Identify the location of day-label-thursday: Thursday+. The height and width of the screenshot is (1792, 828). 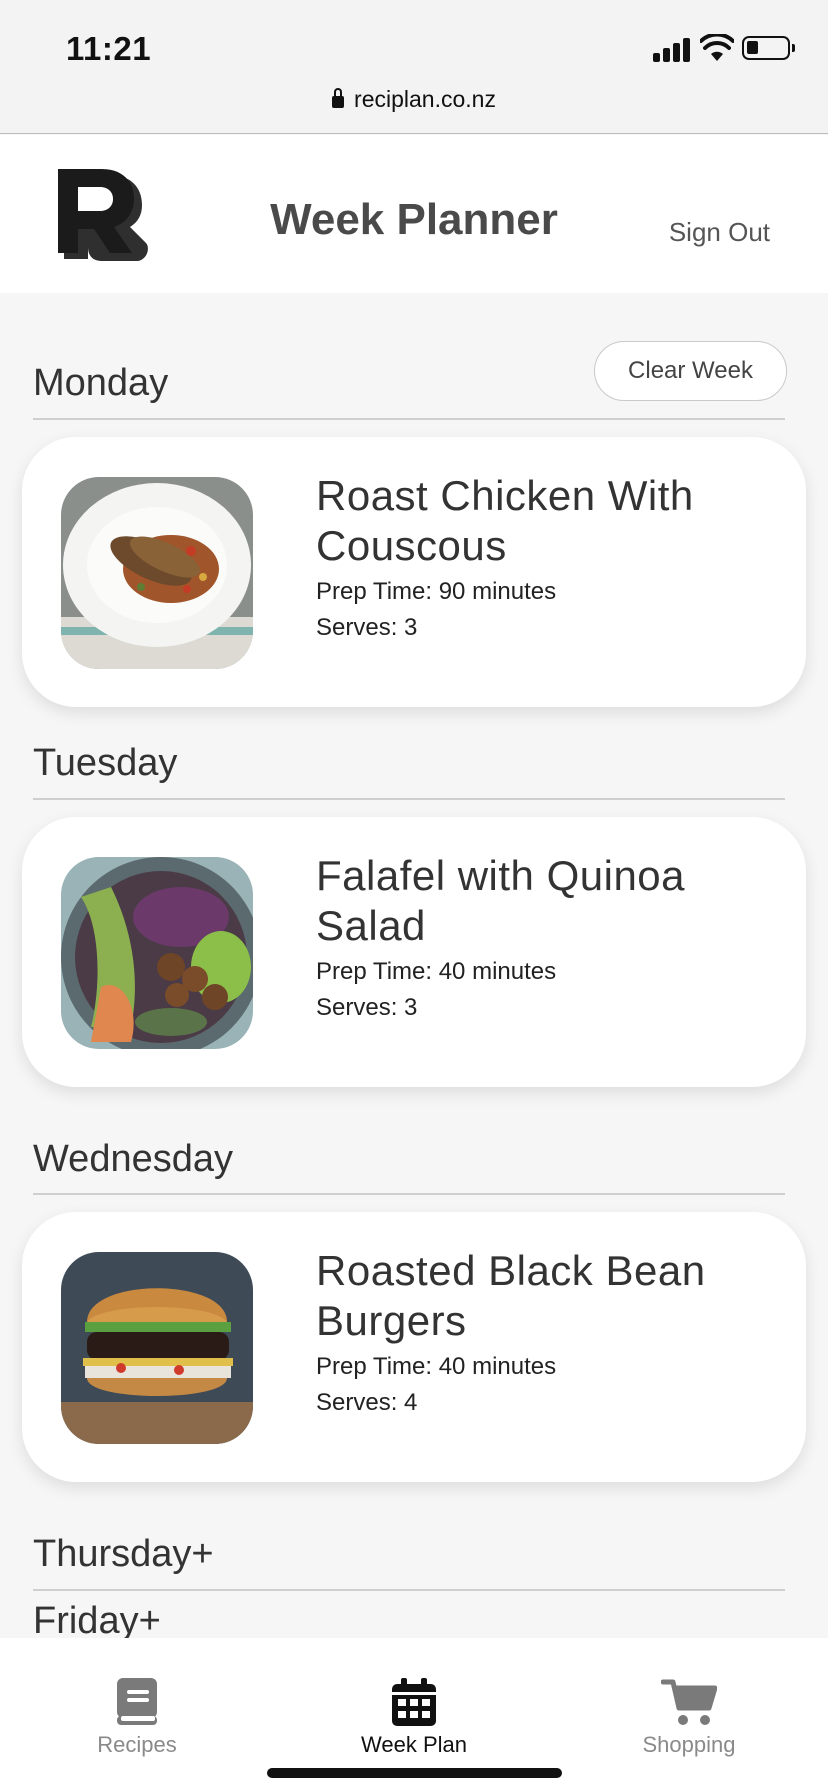
(123, 1554).